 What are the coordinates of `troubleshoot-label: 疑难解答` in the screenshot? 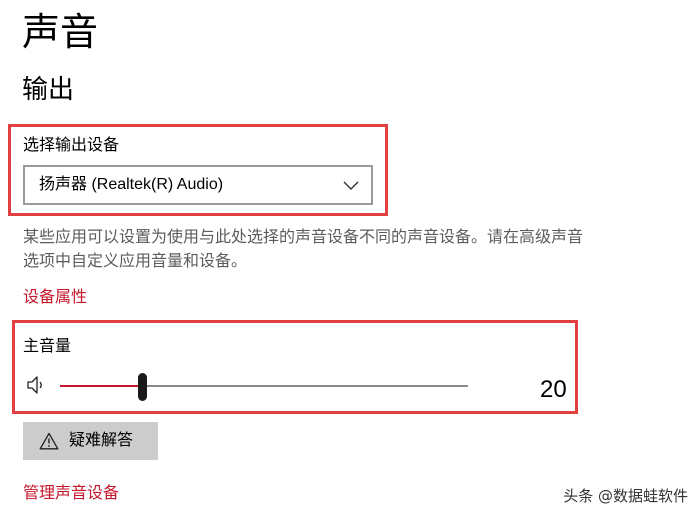 It's located at (101, 440).